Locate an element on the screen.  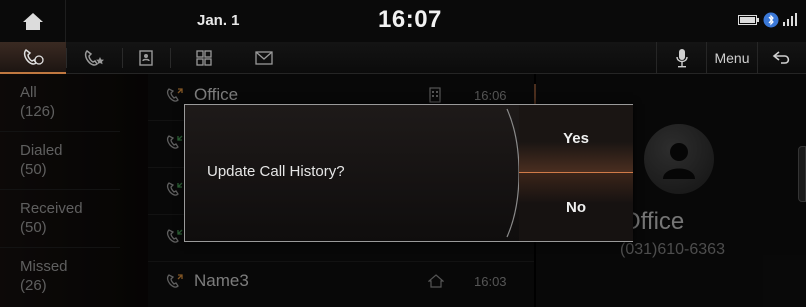
no-button: No is located at coordinates (576, 207).